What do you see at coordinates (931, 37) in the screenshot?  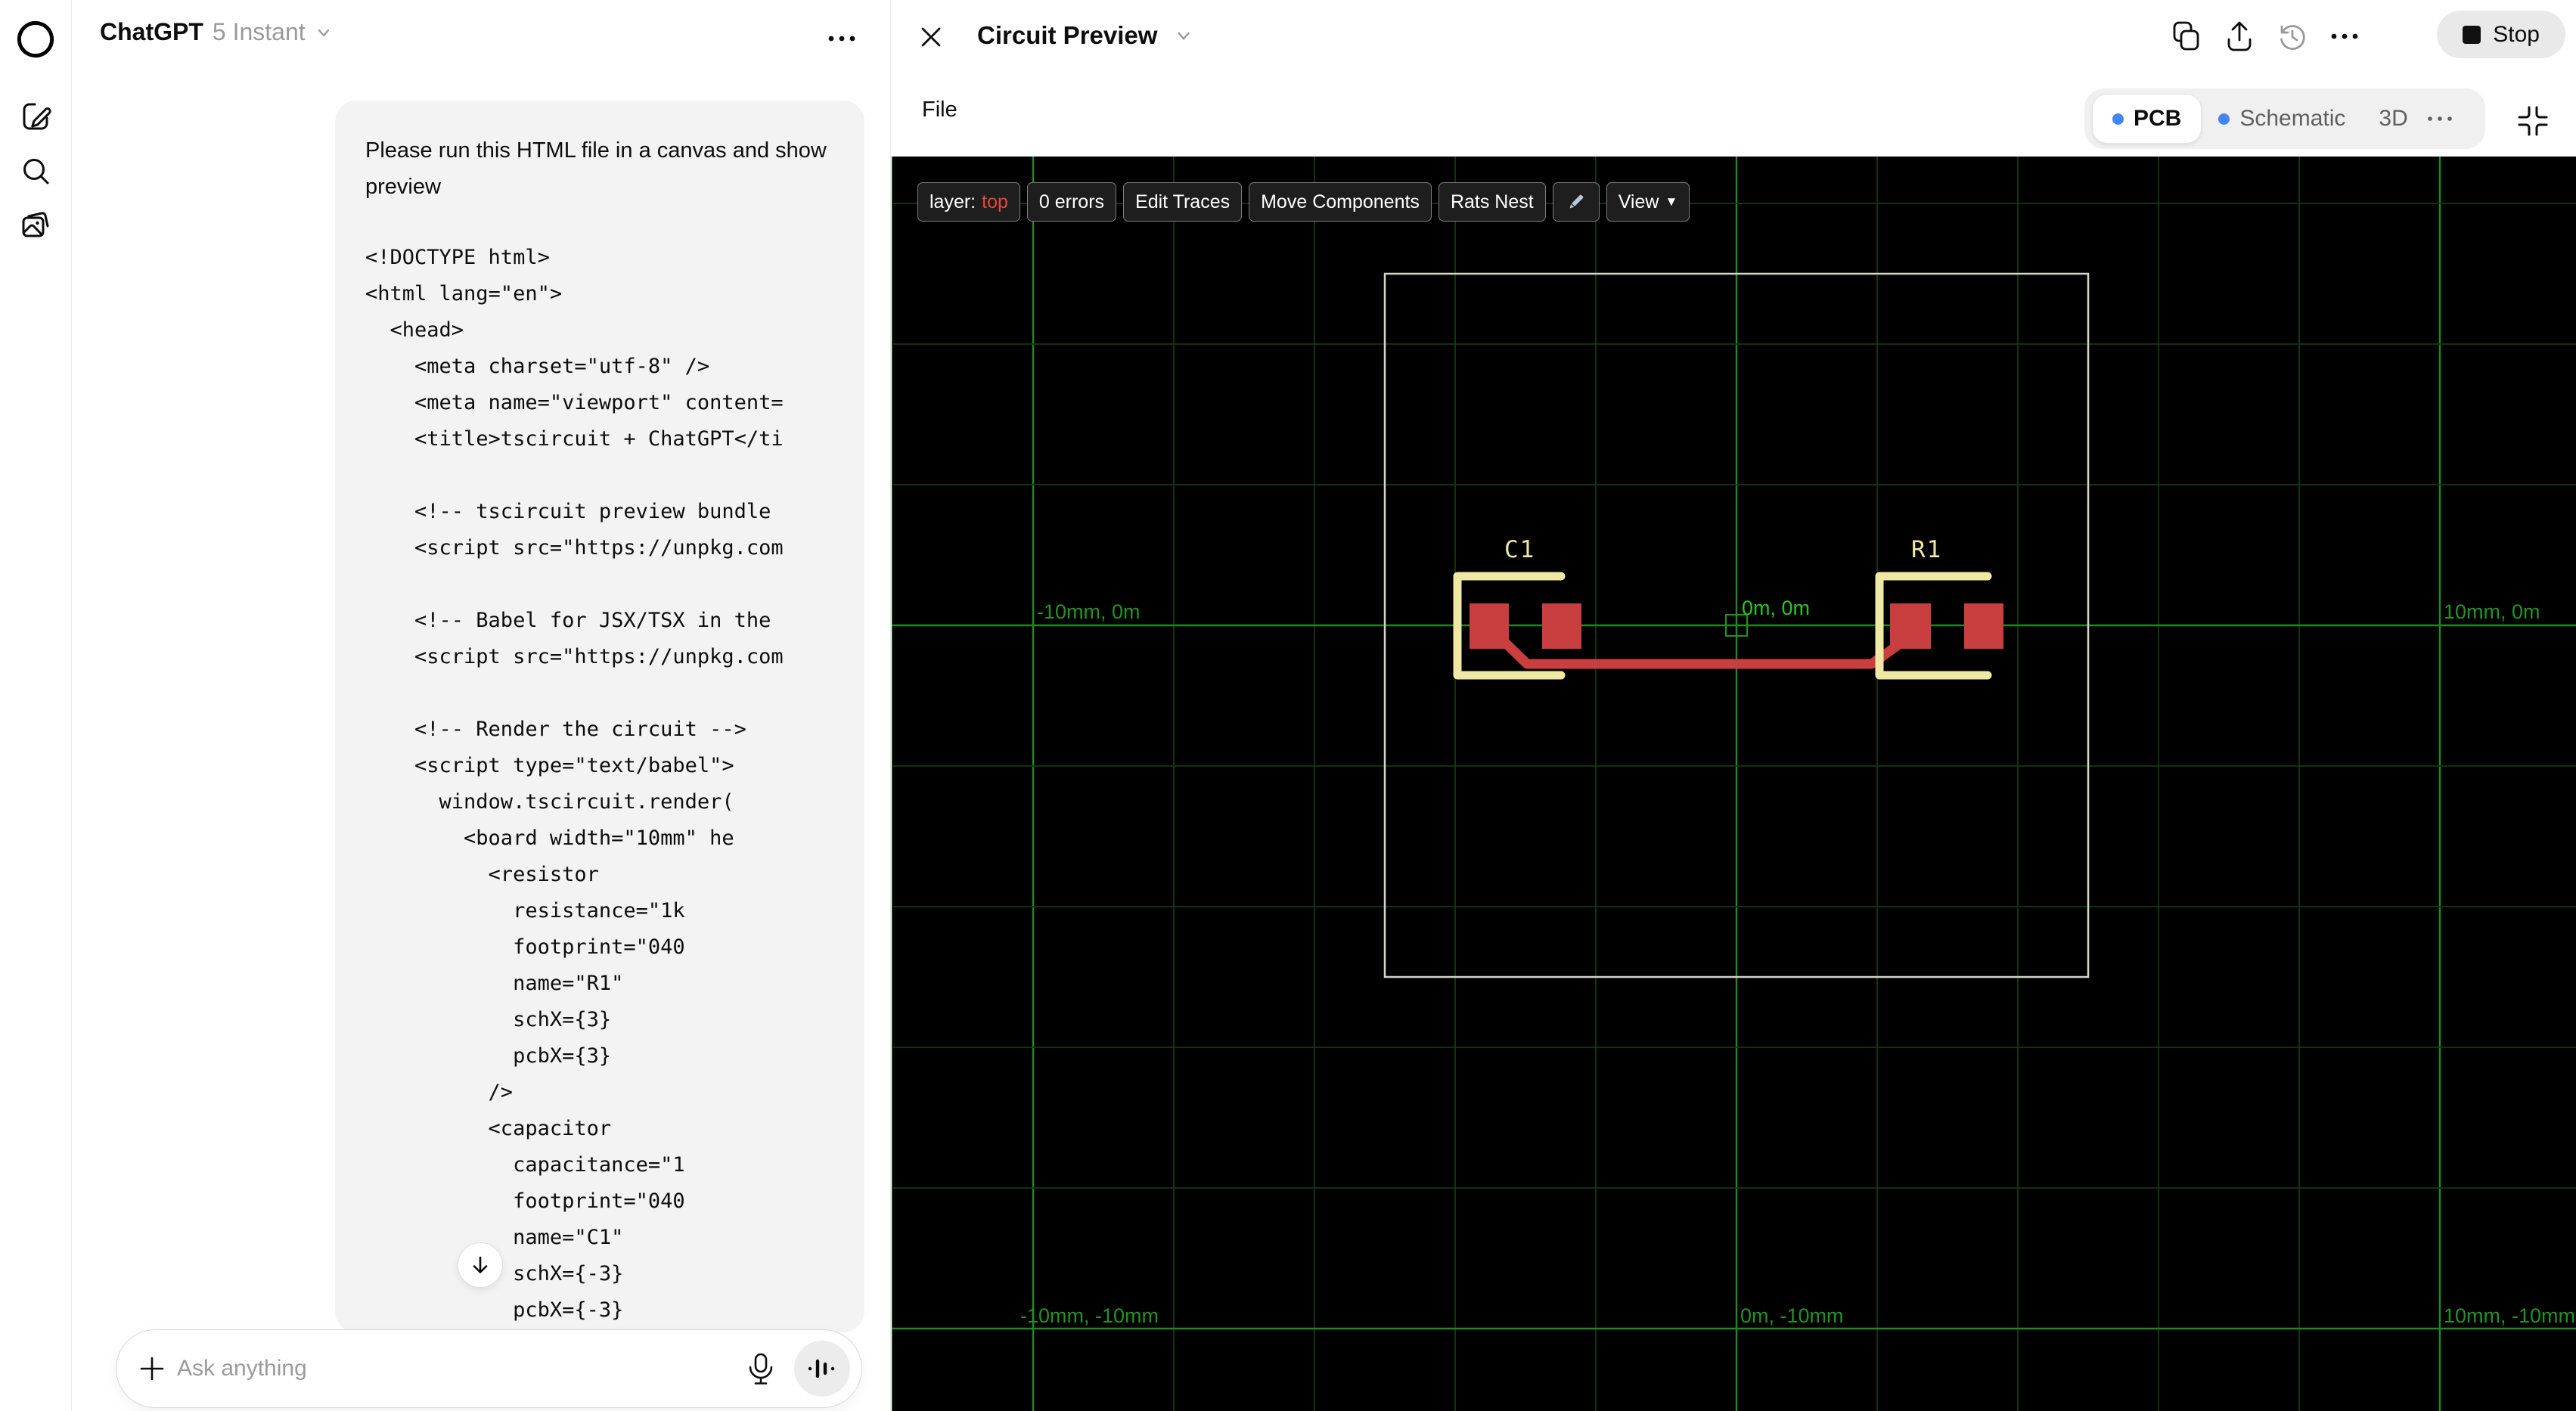 I see `close-icon` at bounding box center [931, 37].